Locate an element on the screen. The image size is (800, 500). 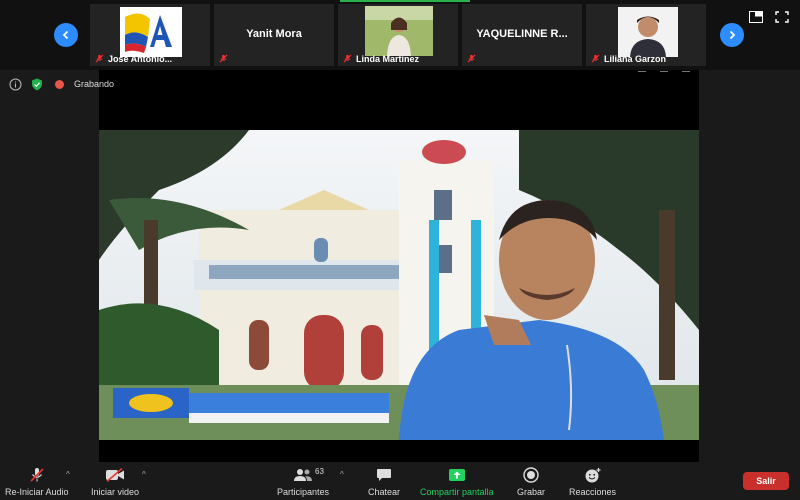
chat-icon is located at coordinates (384, 475).